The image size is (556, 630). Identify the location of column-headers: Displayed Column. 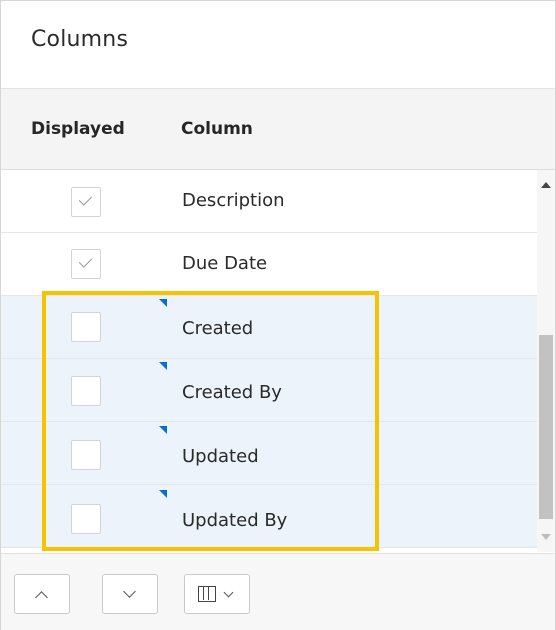
(278, 129).